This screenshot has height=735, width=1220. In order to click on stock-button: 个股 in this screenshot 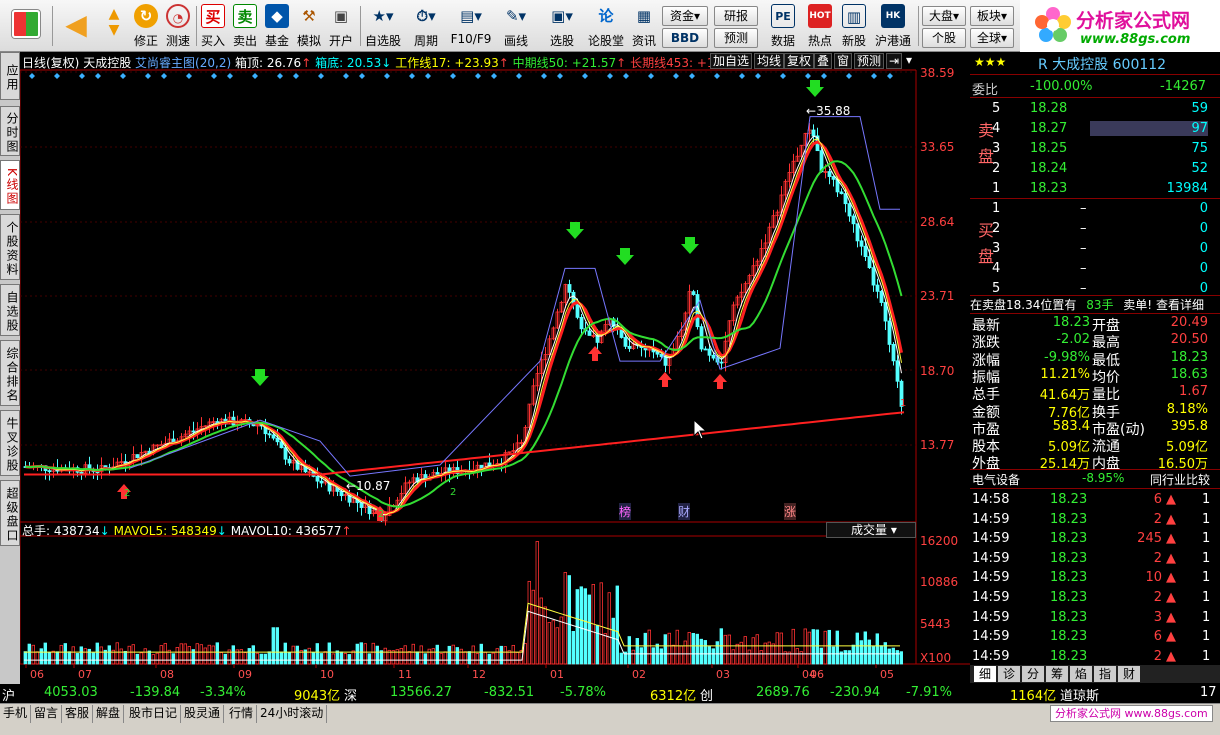, I will do `click(944, 38)`.